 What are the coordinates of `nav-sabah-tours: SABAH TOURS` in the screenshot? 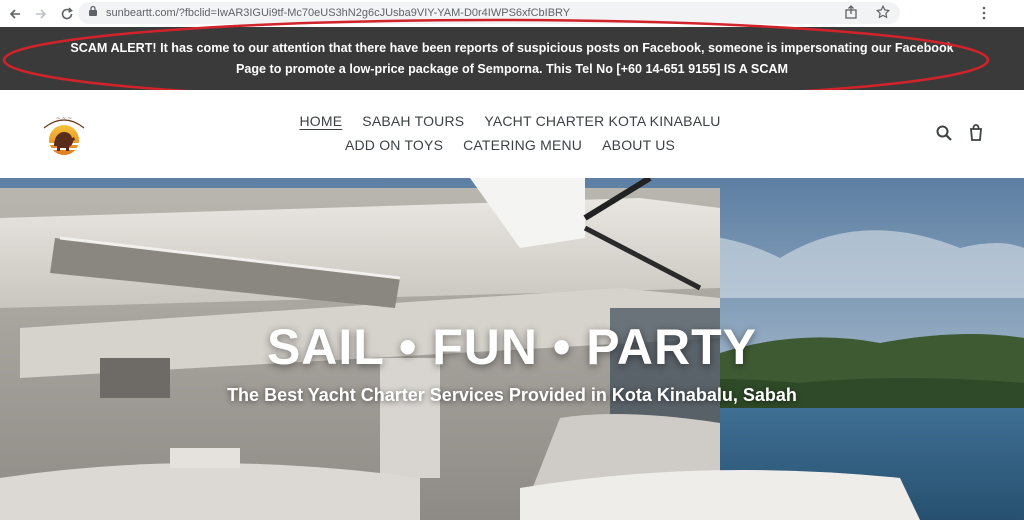 It's located at (413, 121).